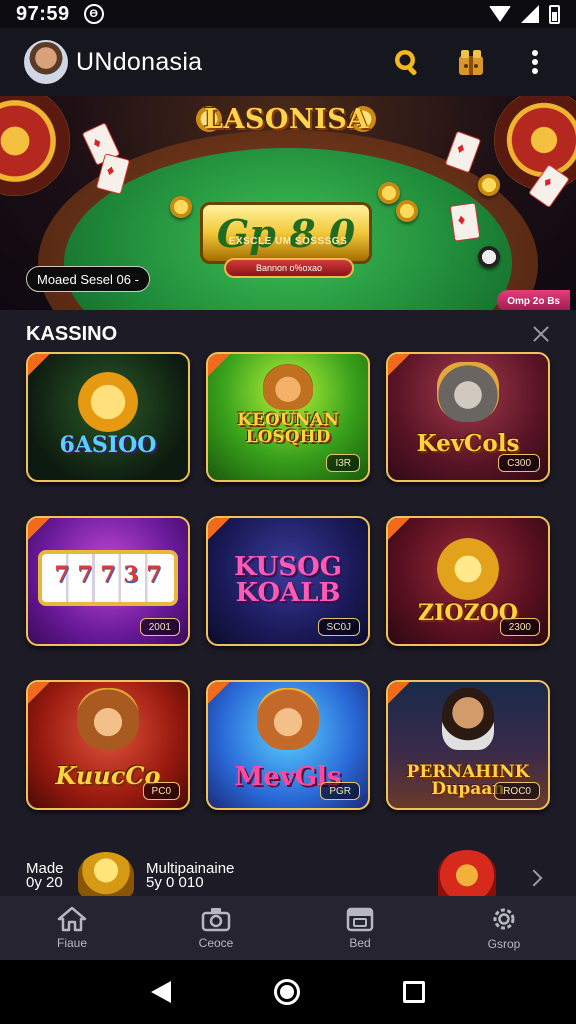  Describe the element at coordinates (504, 919) in the screenshot. I see `settings-icon` at that location.